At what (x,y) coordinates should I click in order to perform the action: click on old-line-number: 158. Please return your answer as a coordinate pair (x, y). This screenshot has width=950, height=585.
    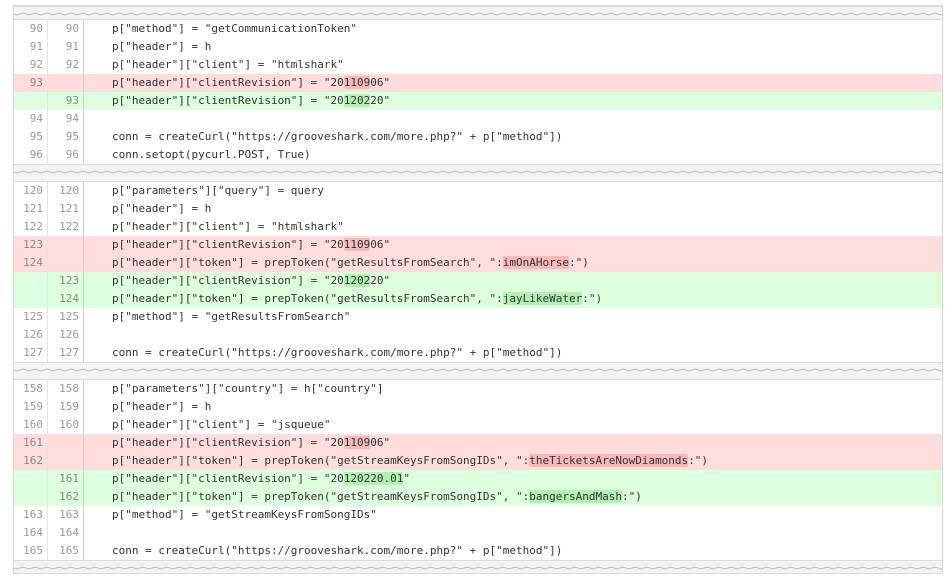
    Looking at the image, I should click on (31, 389).